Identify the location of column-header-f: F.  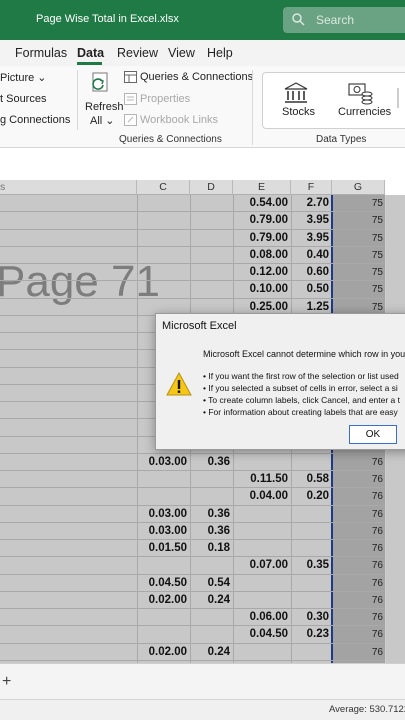
(311, 187).